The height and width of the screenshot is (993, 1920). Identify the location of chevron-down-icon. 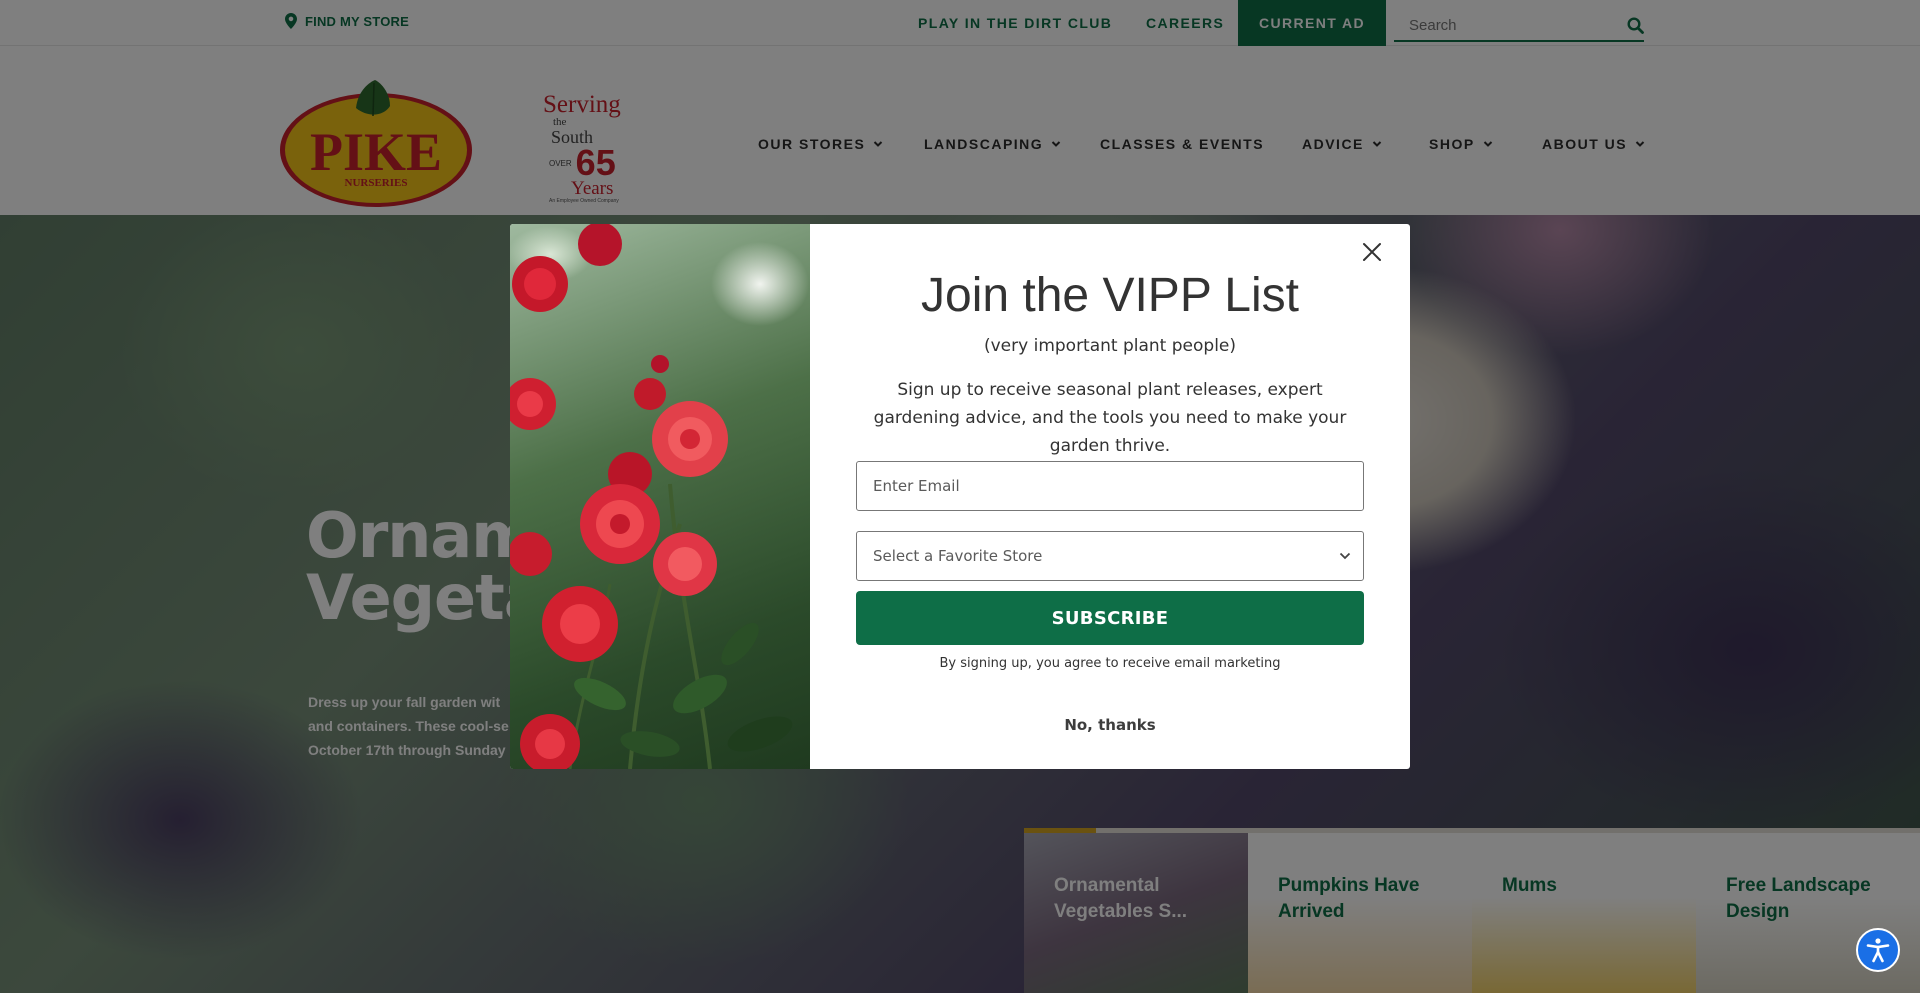
(1345, 556).